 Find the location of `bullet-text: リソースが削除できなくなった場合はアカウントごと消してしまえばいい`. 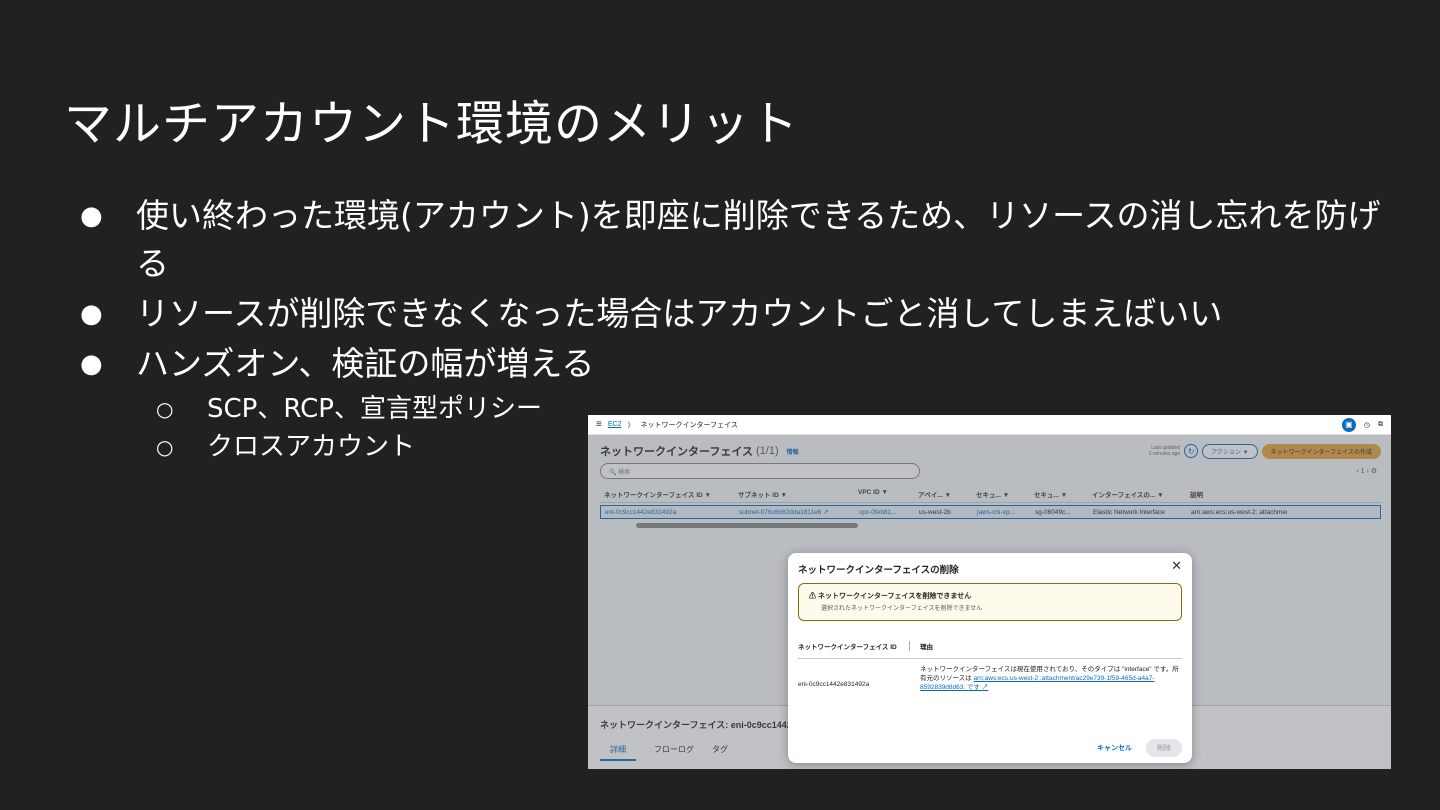

bullet-text: リソースが削除できなくなった場合はアカウントごと消してしまえばいい is located at coordinates (679, 313).